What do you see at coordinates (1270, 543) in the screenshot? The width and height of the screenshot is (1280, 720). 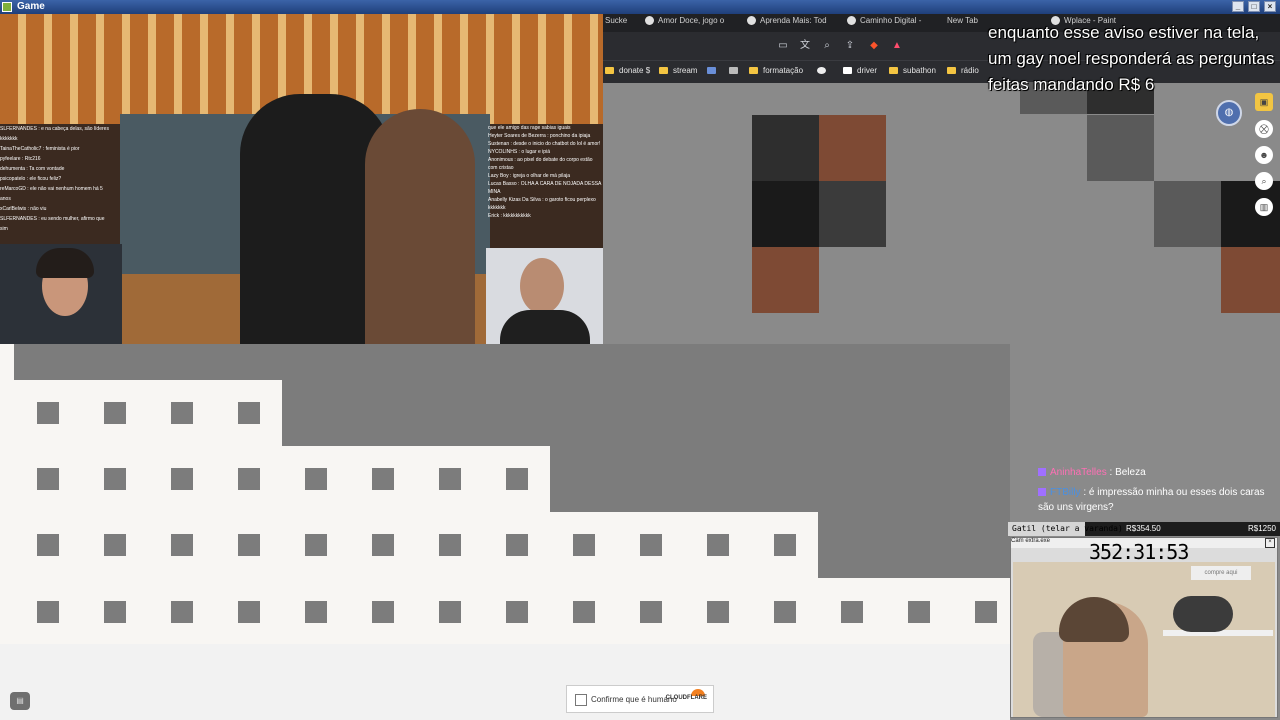 I see `close-icon: ×` at bounding box center [1270, 543].